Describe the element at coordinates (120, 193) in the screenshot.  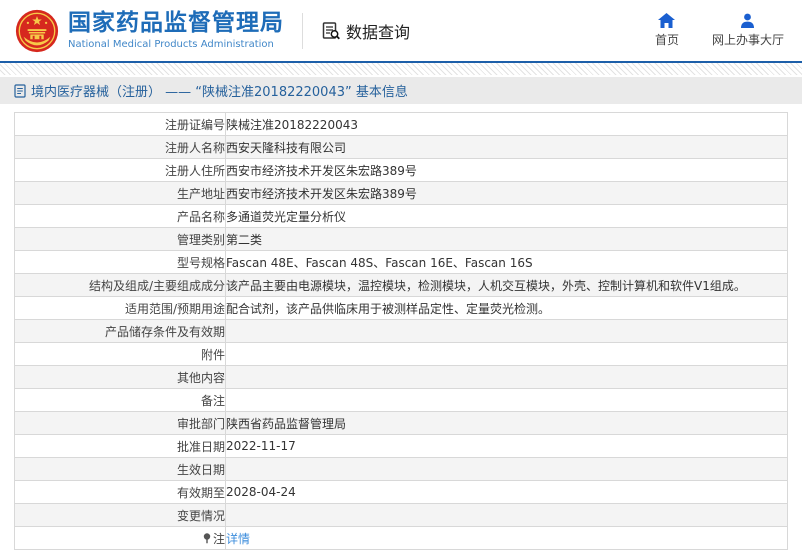
I see `row-label: 生产地址` at that location.